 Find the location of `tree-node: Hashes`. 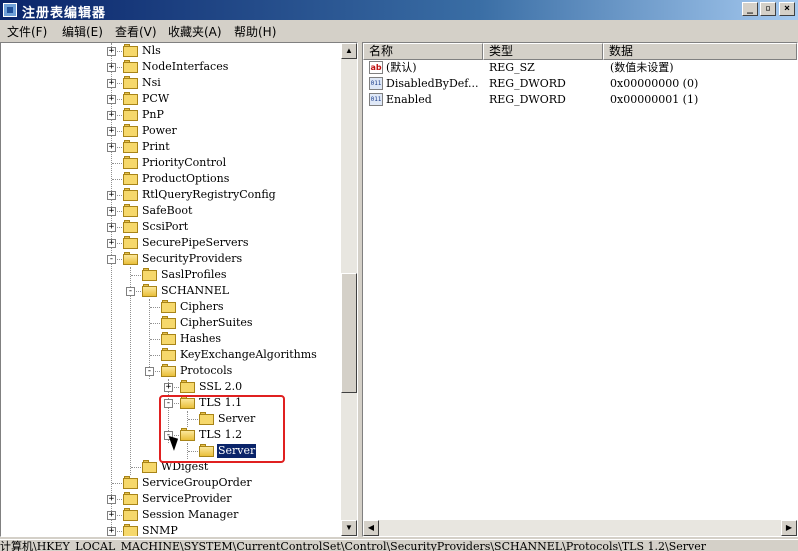

tree-node: Hashes is located at coordinates (171, 339).